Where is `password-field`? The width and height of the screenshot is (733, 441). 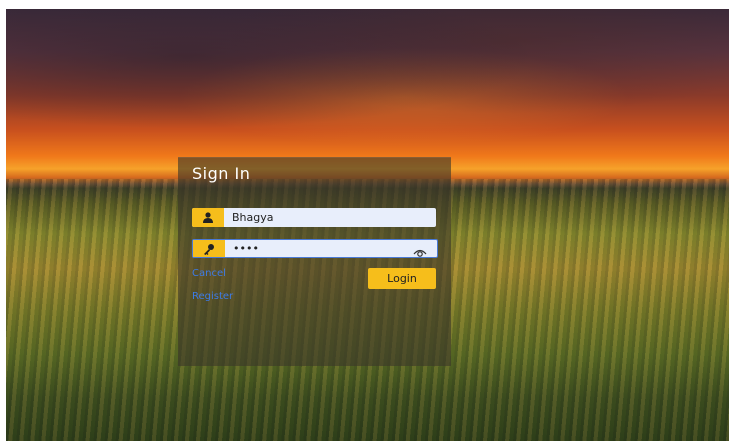
password-field is located at coordinates (315, 248).